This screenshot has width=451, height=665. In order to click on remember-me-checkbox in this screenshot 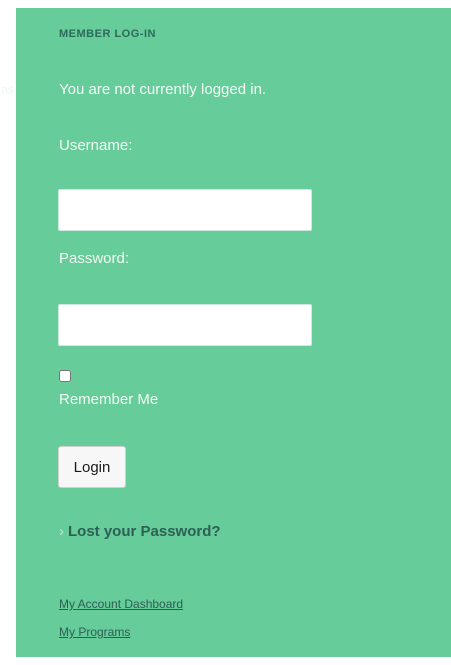, I will do `click(65, 376)`.